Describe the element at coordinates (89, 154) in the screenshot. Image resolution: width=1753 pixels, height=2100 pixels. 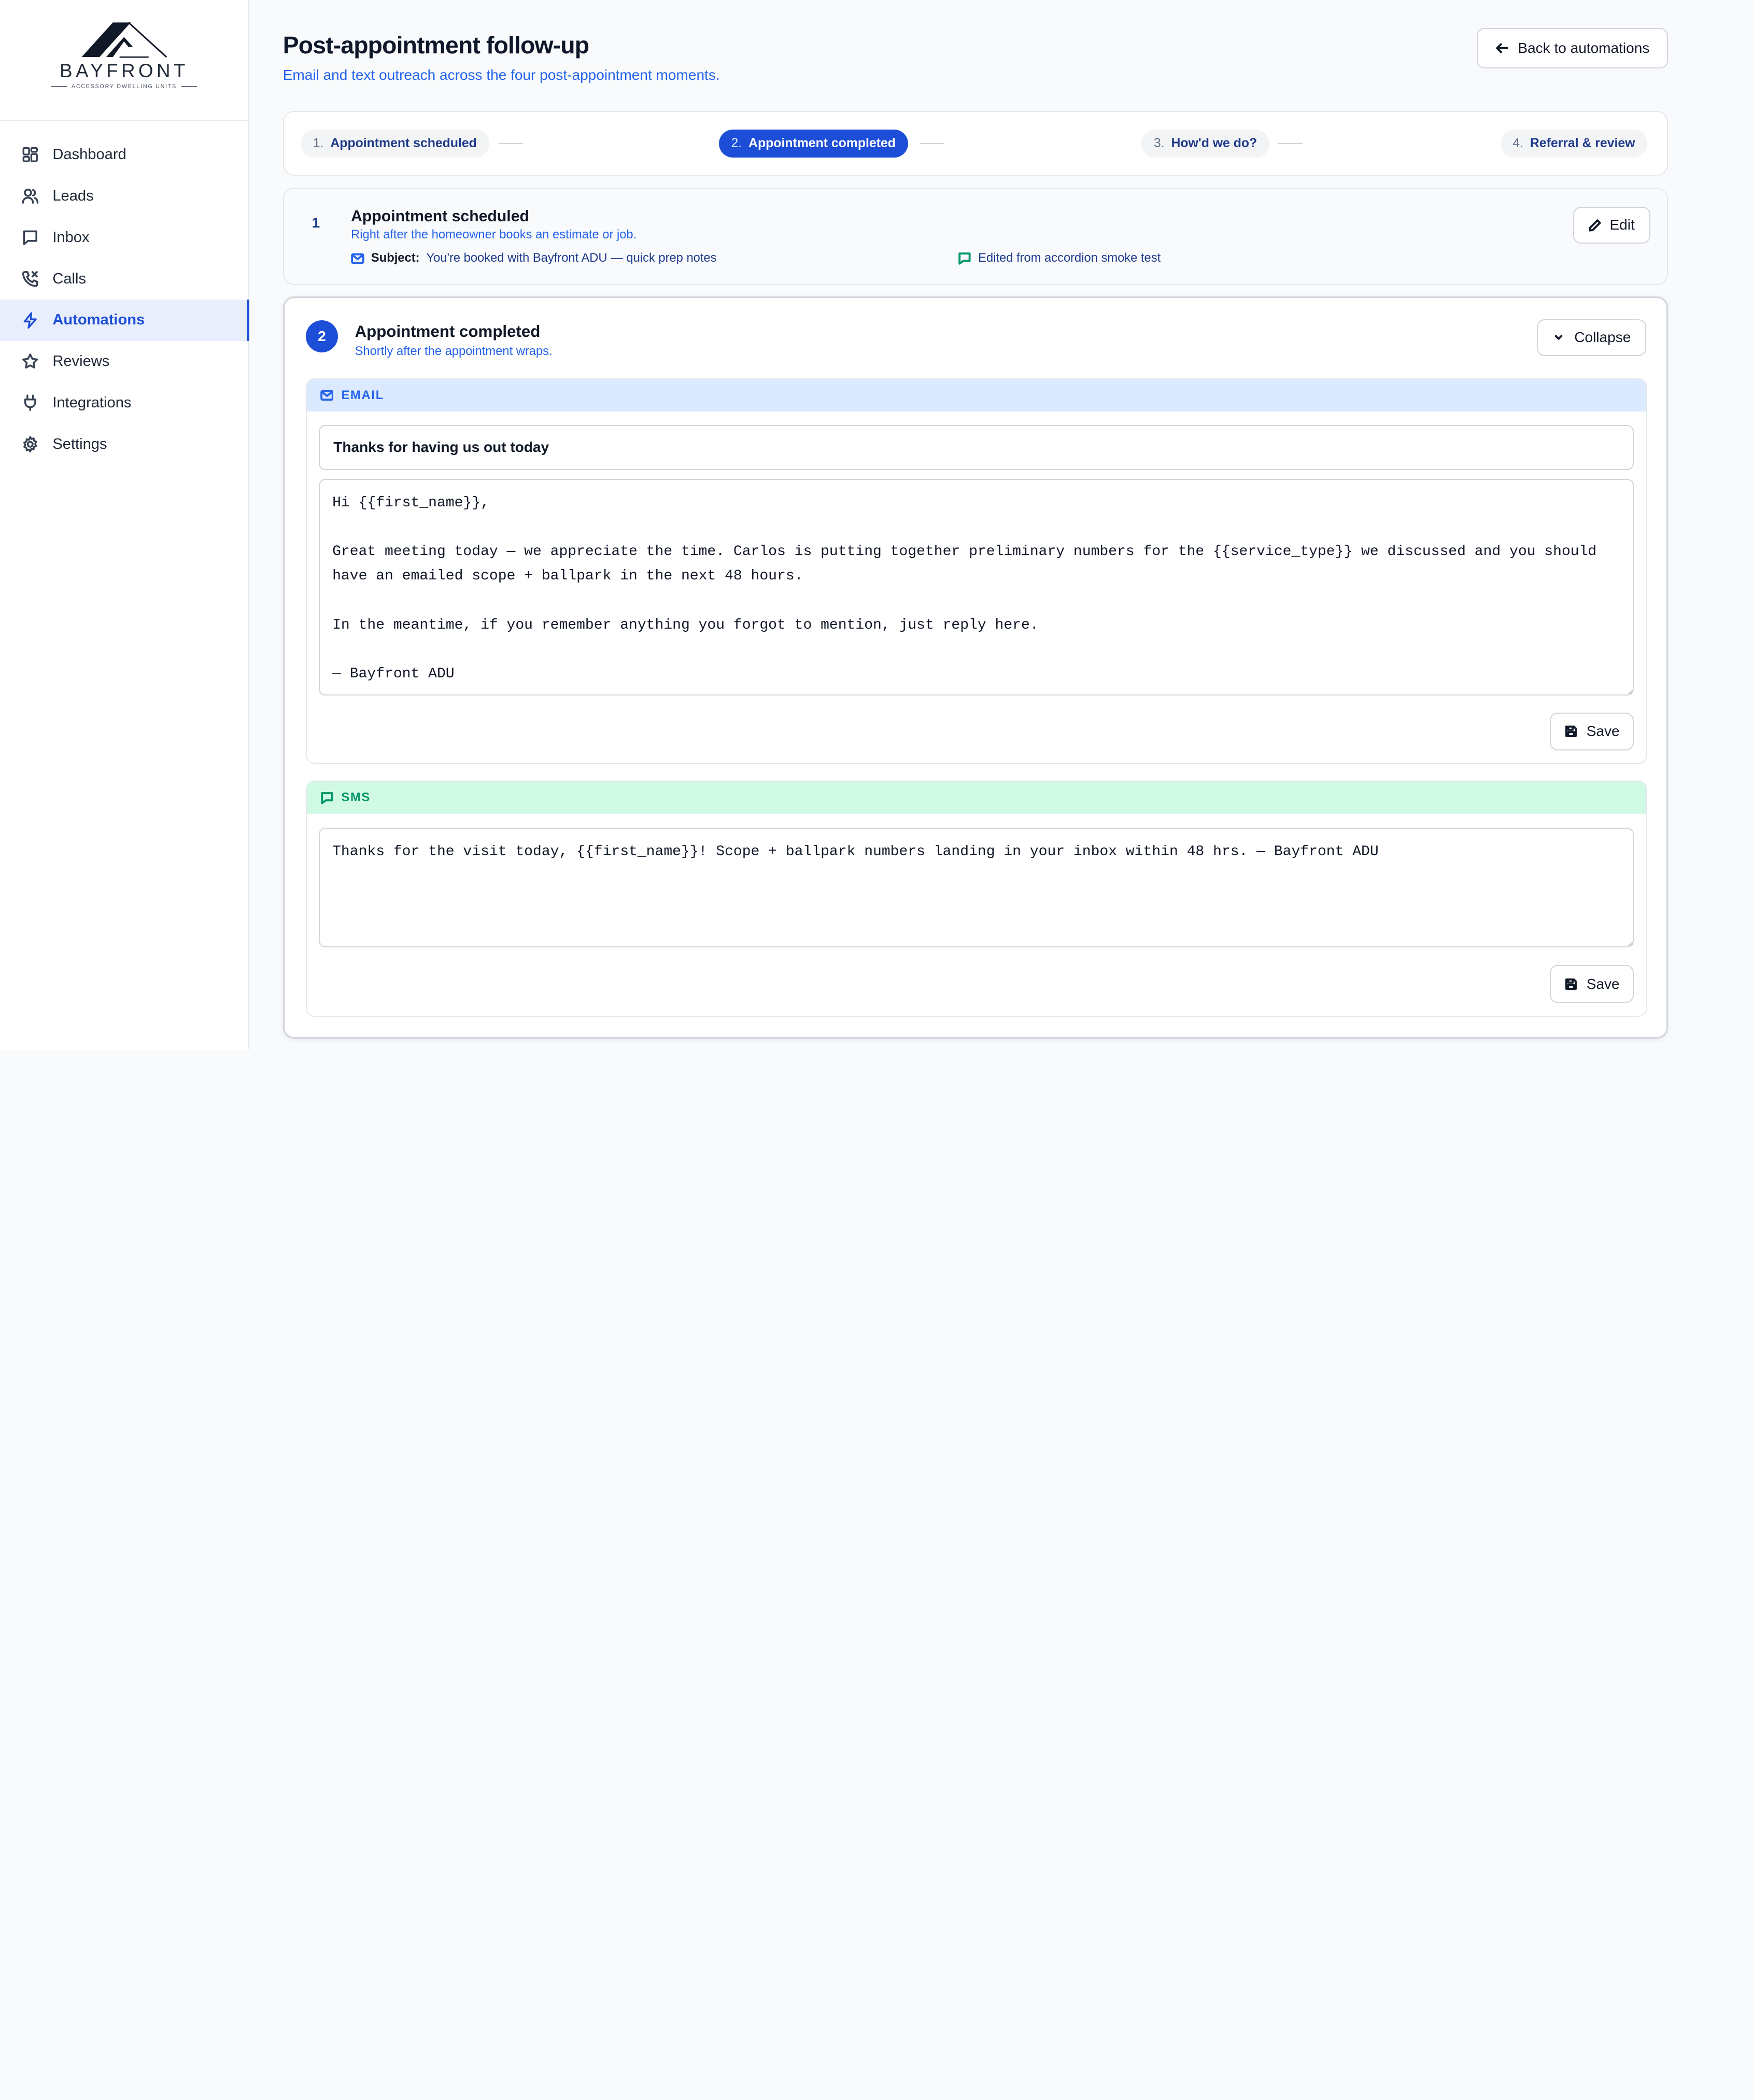
I see `sidebar-item-label: Dashboard` at that location.